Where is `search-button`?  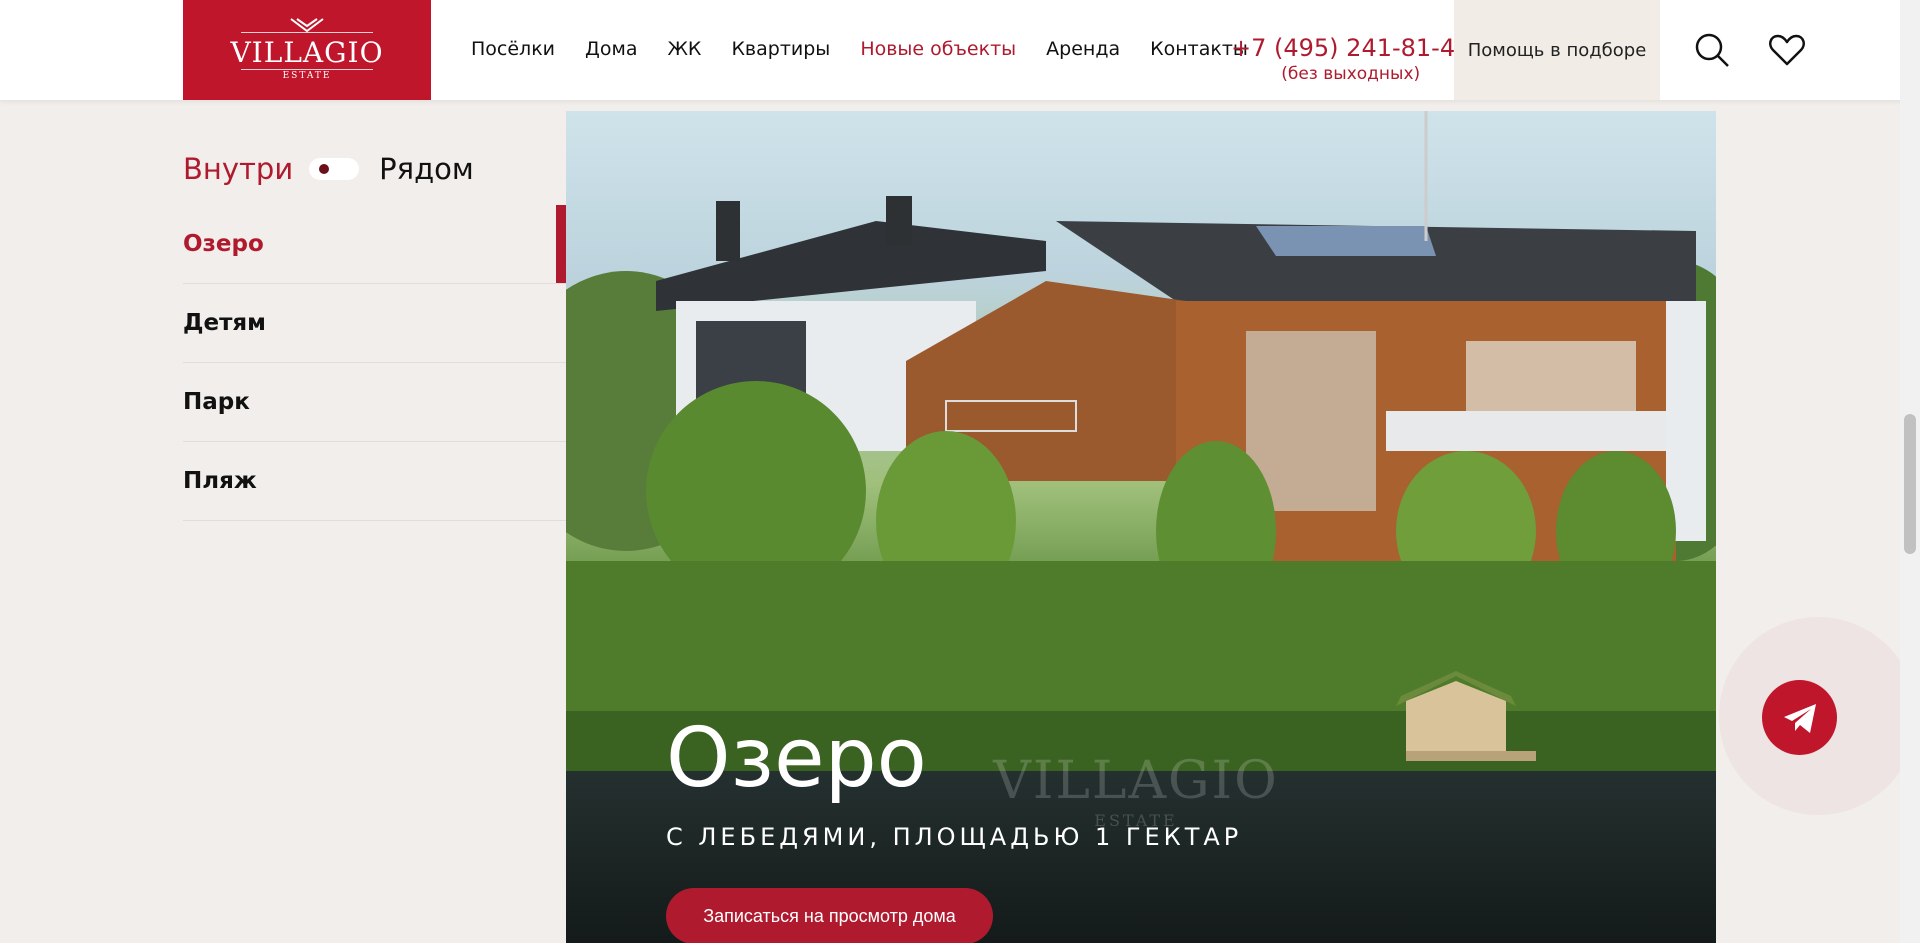
search-button is located at coordinates (1712, 50).